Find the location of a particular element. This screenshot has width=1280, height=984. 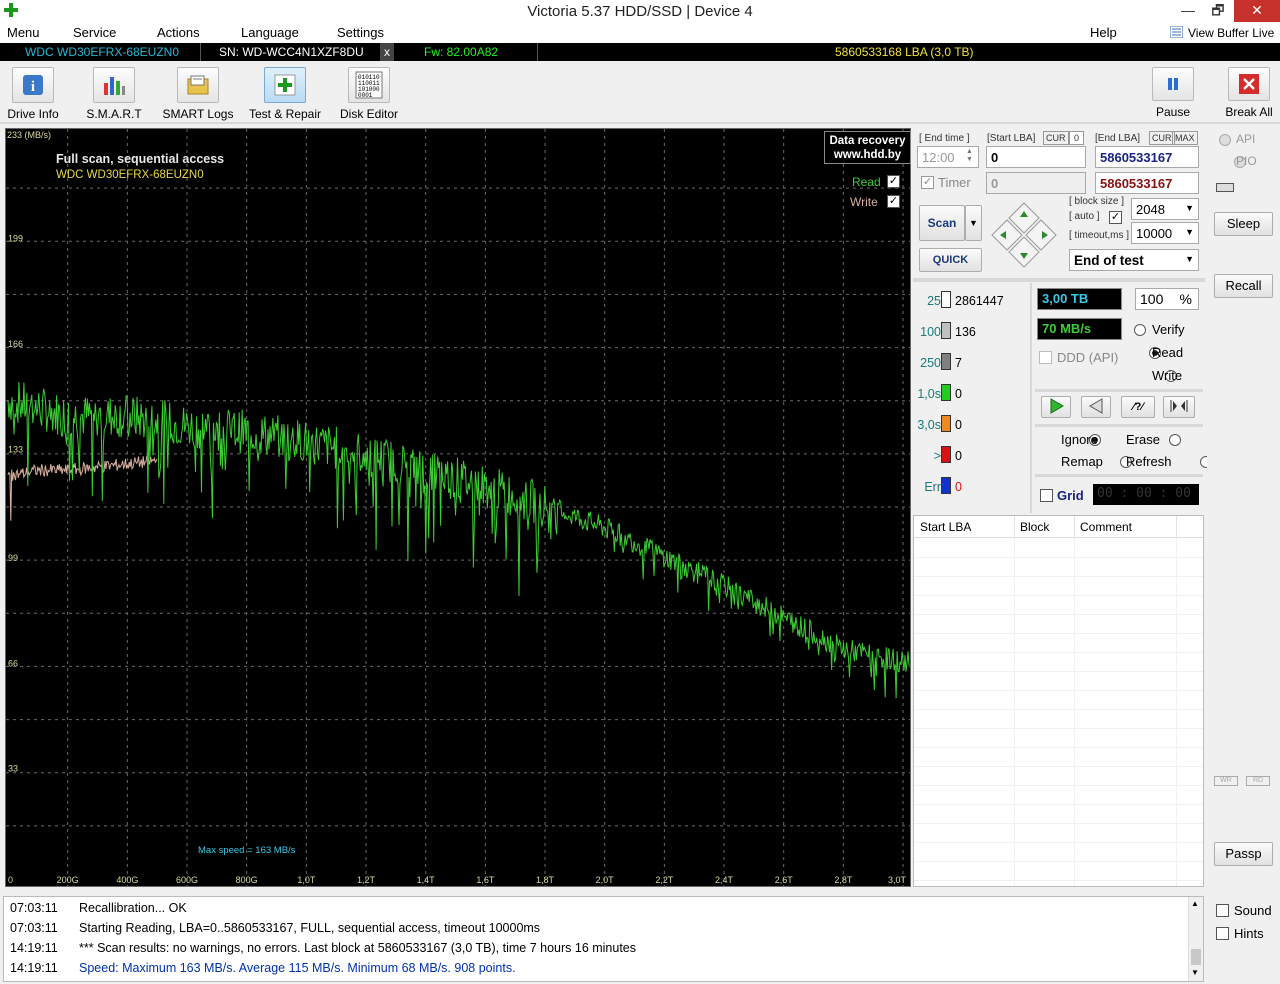

chevron-down-icon: ▼ is located at coordinates (1189, 259).